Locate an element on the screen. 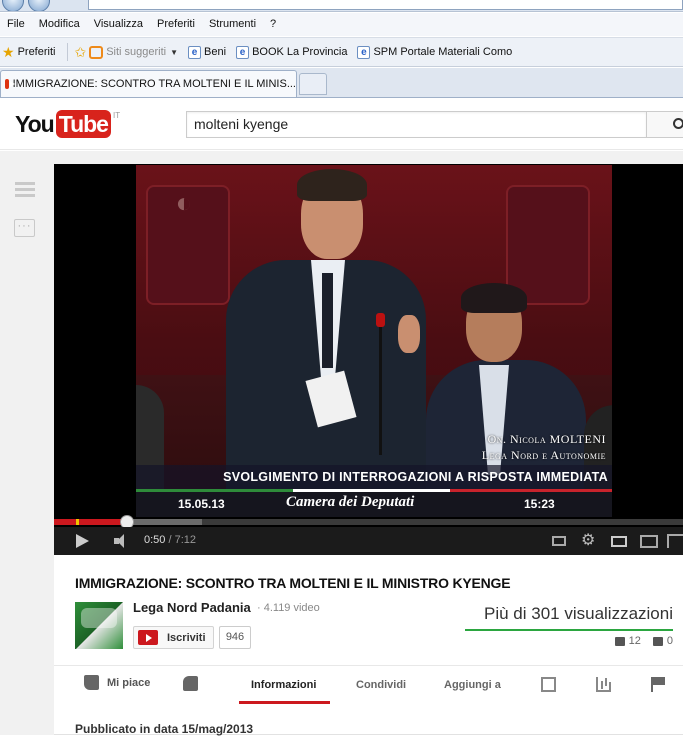 This screenshot has height=736, width=683. menu-modifica: Modifica is located at coordinates (59, 24).